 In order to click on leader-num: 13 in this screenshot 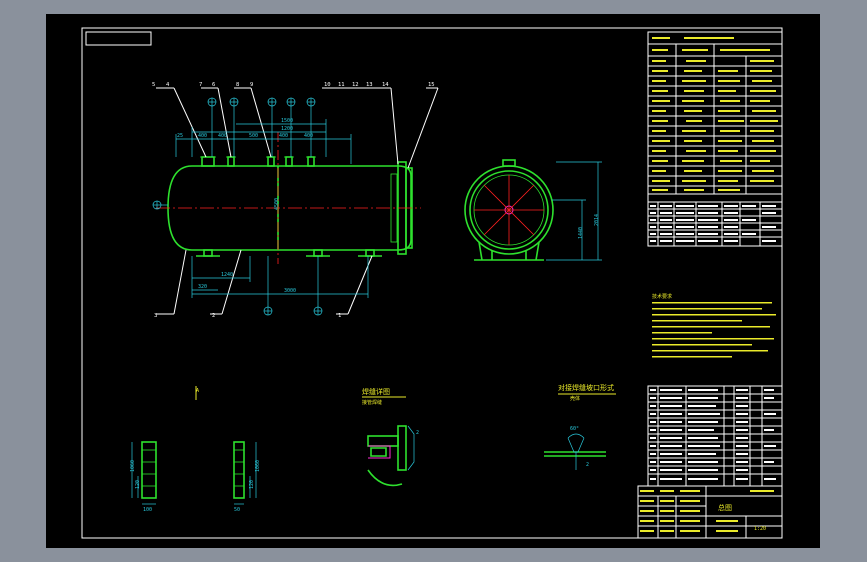, I will do `click(369, 85)`.